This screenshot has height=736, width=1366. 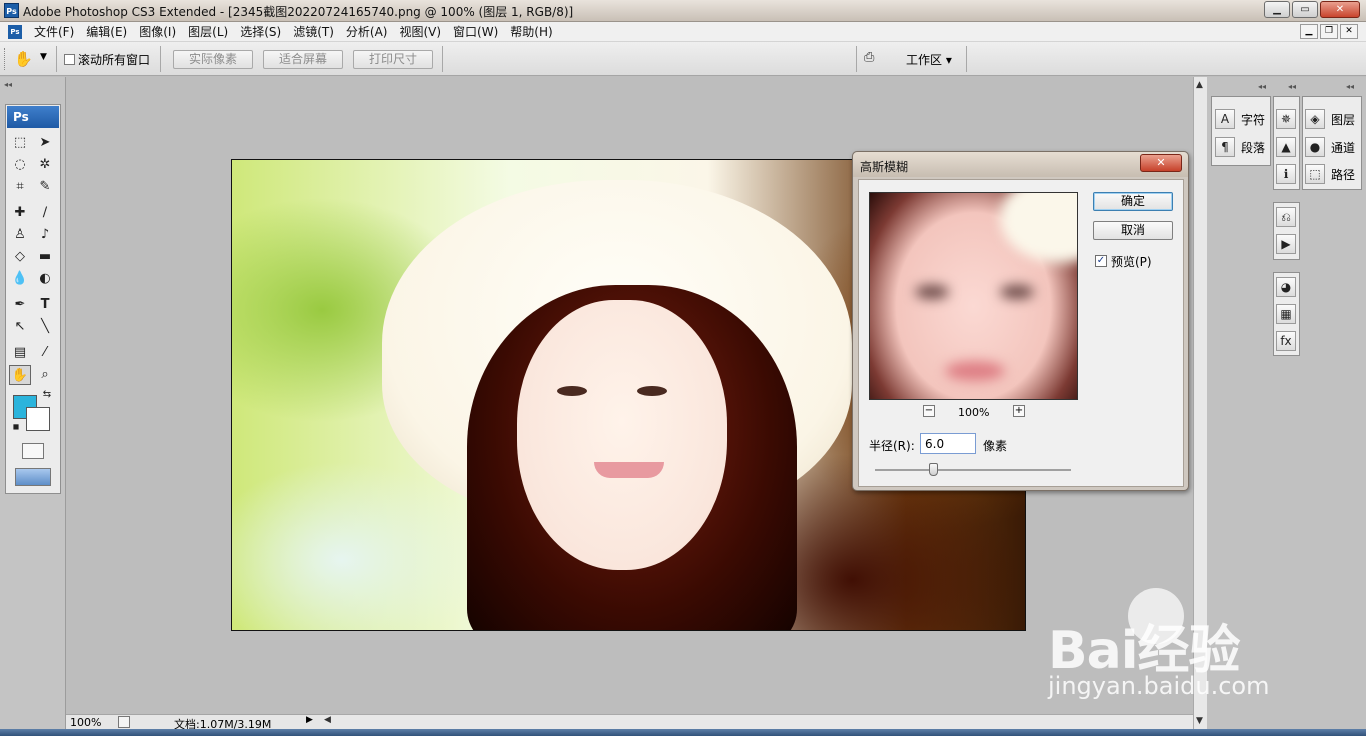 What do you see at coordinates (1101, 261) in the screenshot?
I see `preview-checkbox: ✓` at bounding box center [1101, 261].